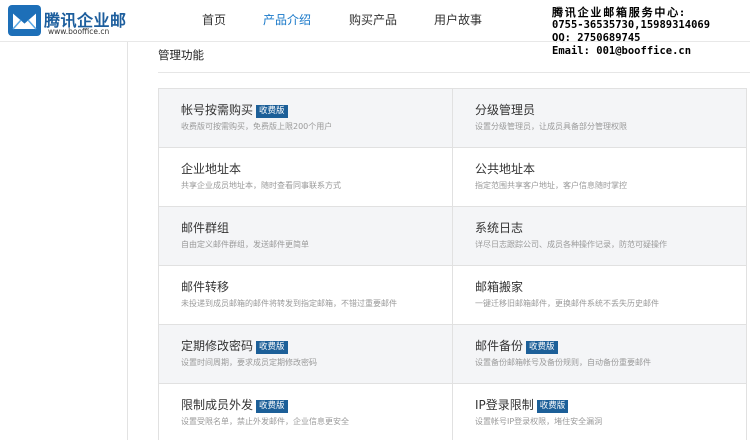 This screenshot has height=440, width=750. Describe the element at coordinates (289, 303) in the screenshot. I see `feature-desc: 未投递到成员邮箱的邮件将转发到指定邮箱，不错过重要邮件` at that location.